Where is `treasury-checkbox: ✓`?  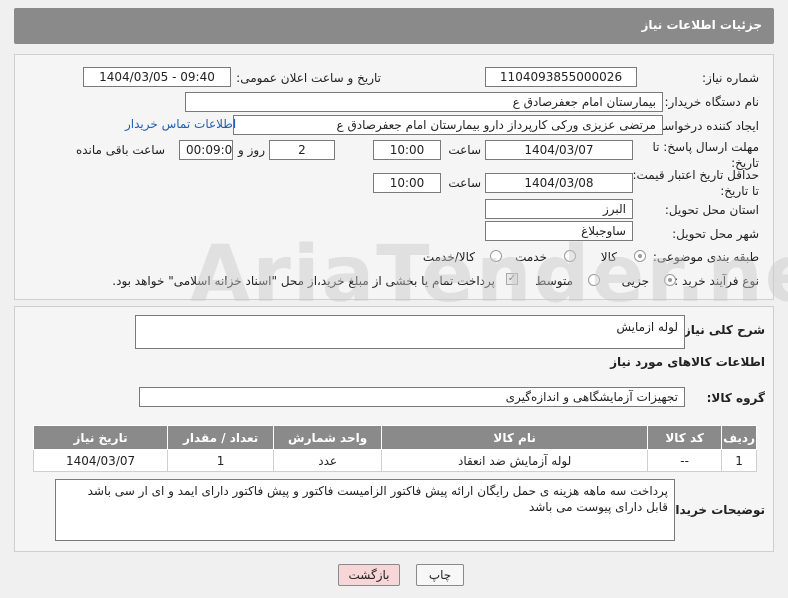
treasury-checkbox: ✓ is located at coordinates (512, 279).